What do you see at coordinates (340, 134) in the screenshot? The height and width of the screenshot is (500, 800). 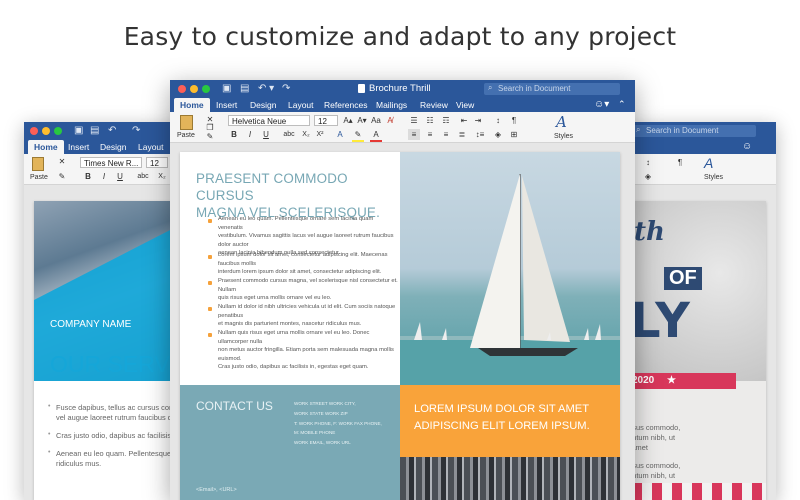 I see `text-effects-button: A` at bounding box center [340, 134].